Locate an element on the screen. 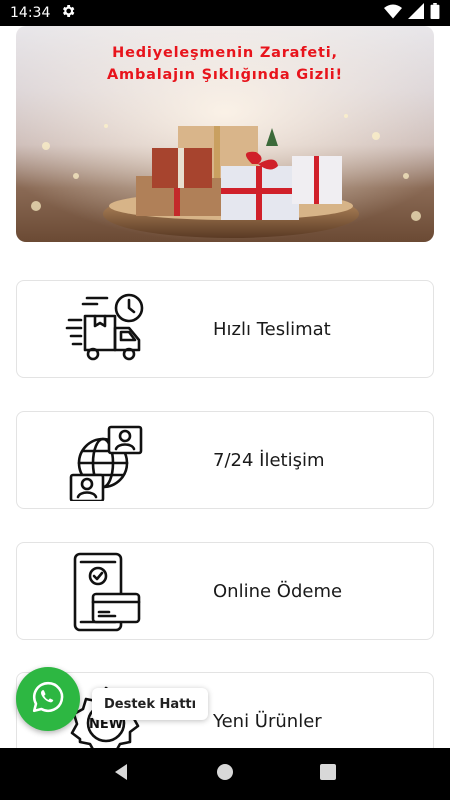 This screenshot has height=800, width=450. battery-icon is located at coordinates (435, 13).